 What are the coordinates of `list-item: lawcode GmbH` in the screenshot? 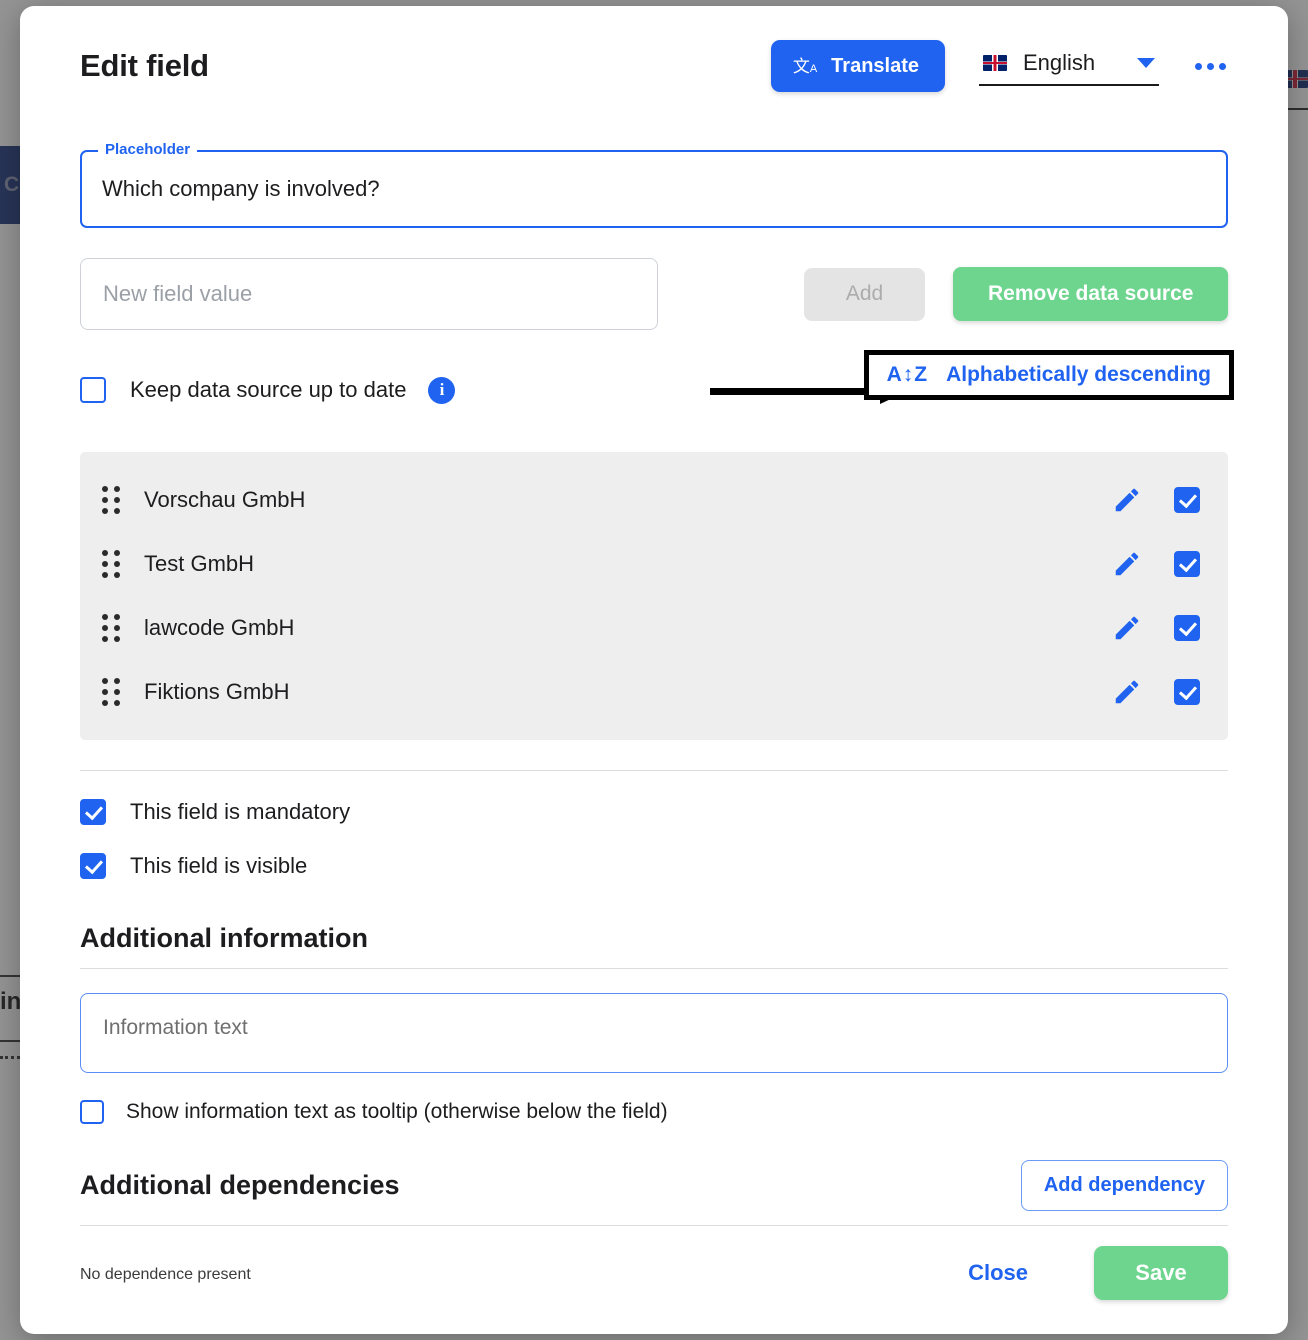 It's located at (654, 628).